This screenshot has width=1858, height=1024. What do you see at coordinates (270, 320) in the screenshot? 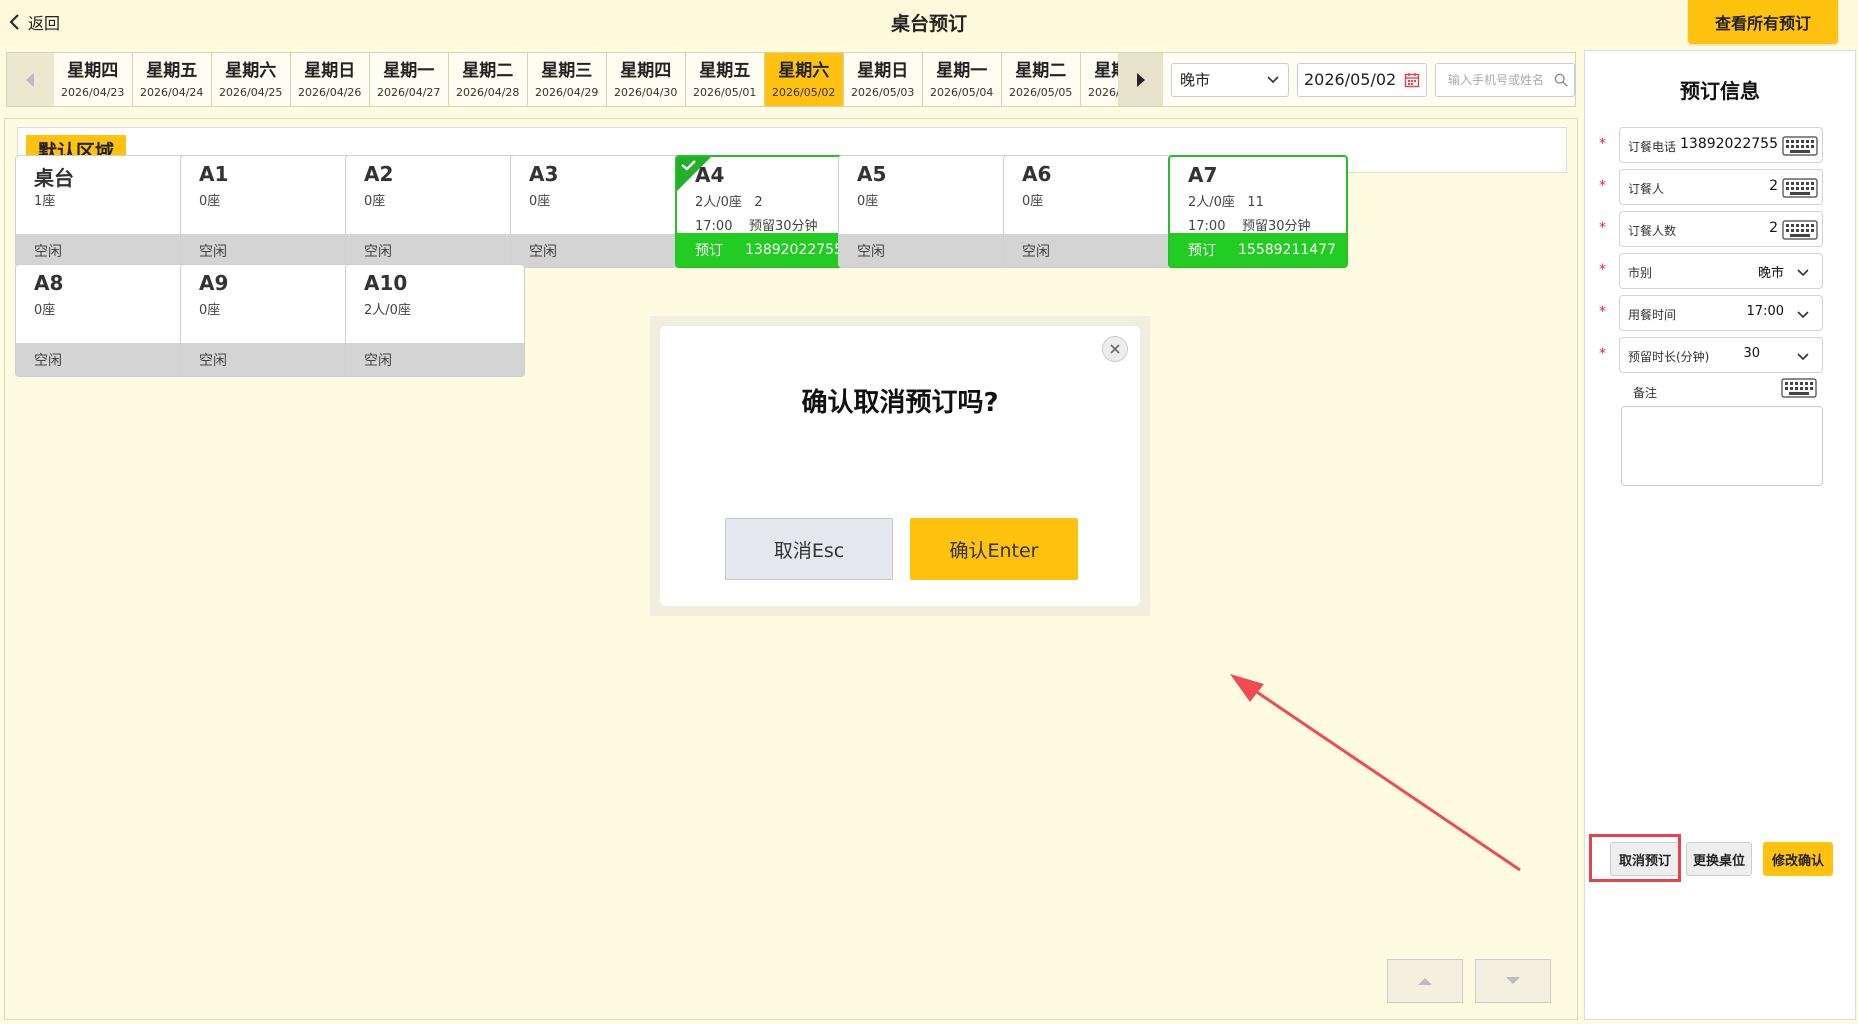
I see `table-card: A9 0座 空闲` at bounding box center [270, 320].